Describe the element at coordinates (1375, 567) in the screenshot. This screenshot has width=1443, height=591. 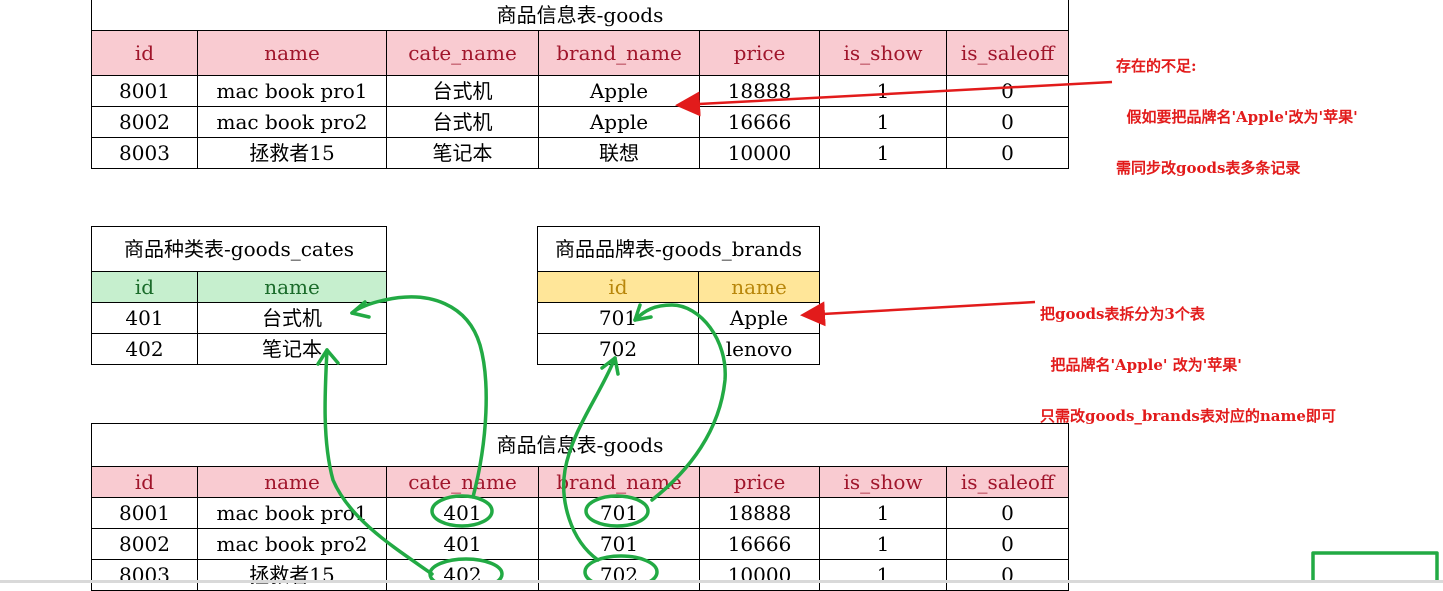
I see `partial-box` at that location.